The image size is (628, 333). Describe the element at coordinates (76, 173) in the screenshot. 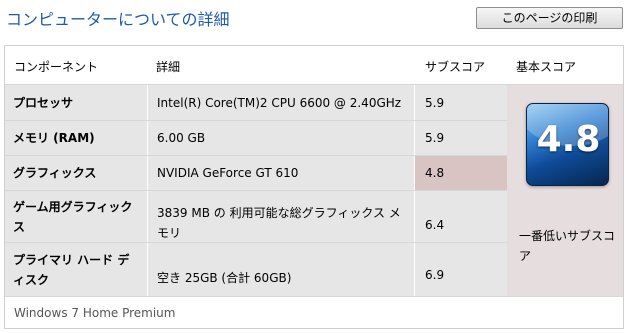

I see `component-name: グラフィックス` at that location.